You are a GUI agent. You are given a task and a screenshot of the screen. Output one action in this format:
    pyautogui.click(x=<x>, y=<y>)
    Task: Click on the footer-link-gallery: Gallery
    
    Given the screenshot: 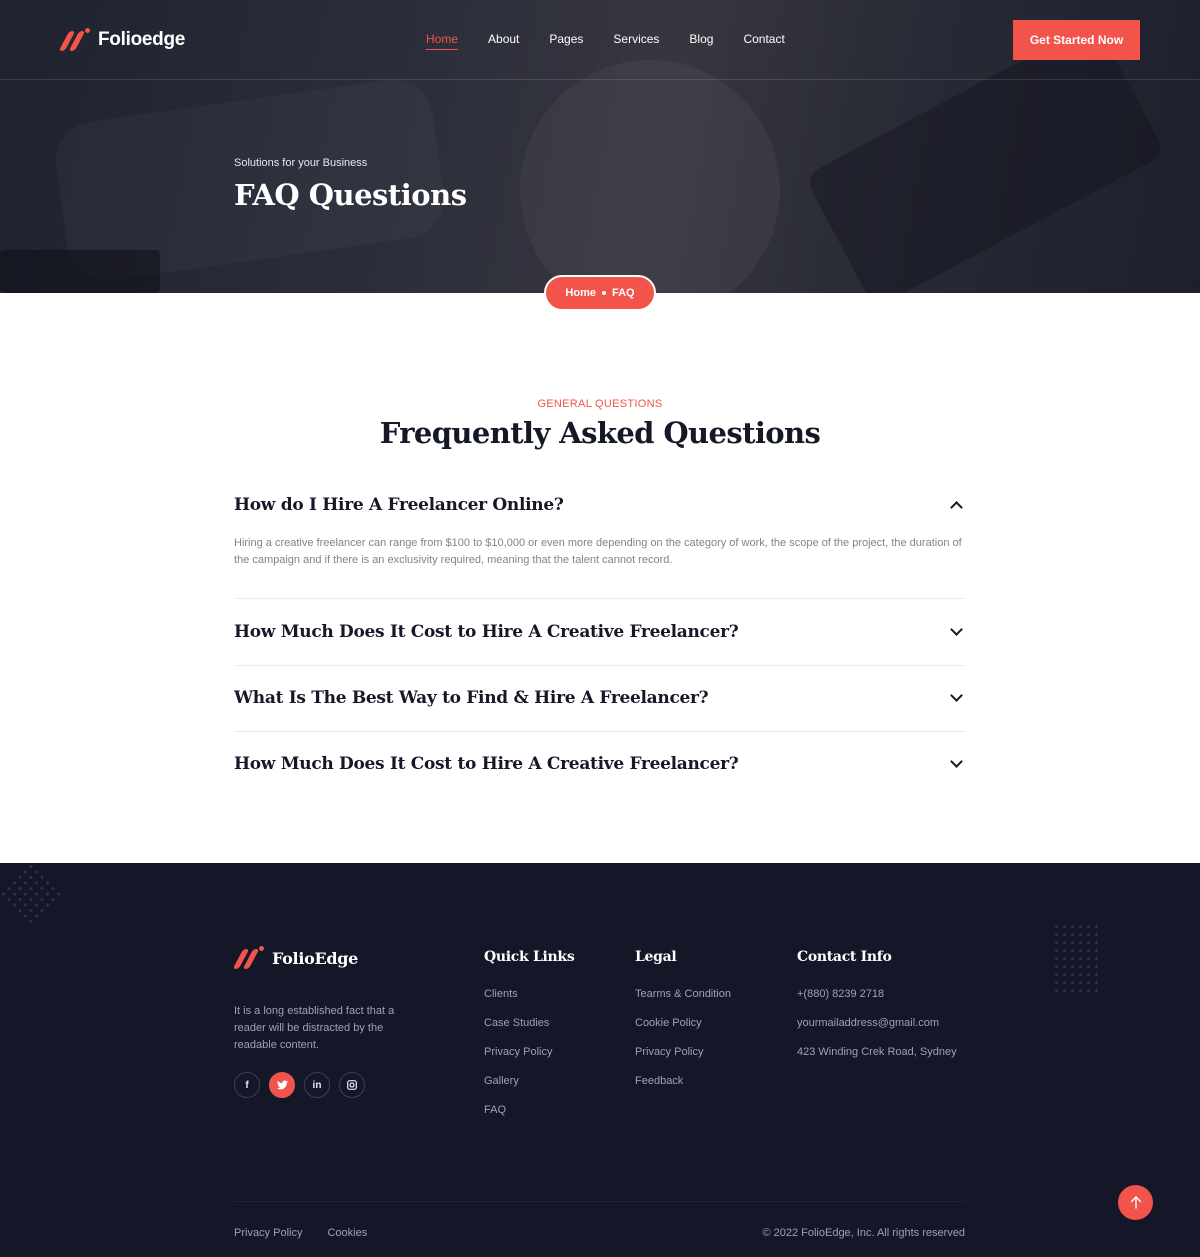 What is the action you would take?
    pyautogui.click(x=529, y=1081)
    